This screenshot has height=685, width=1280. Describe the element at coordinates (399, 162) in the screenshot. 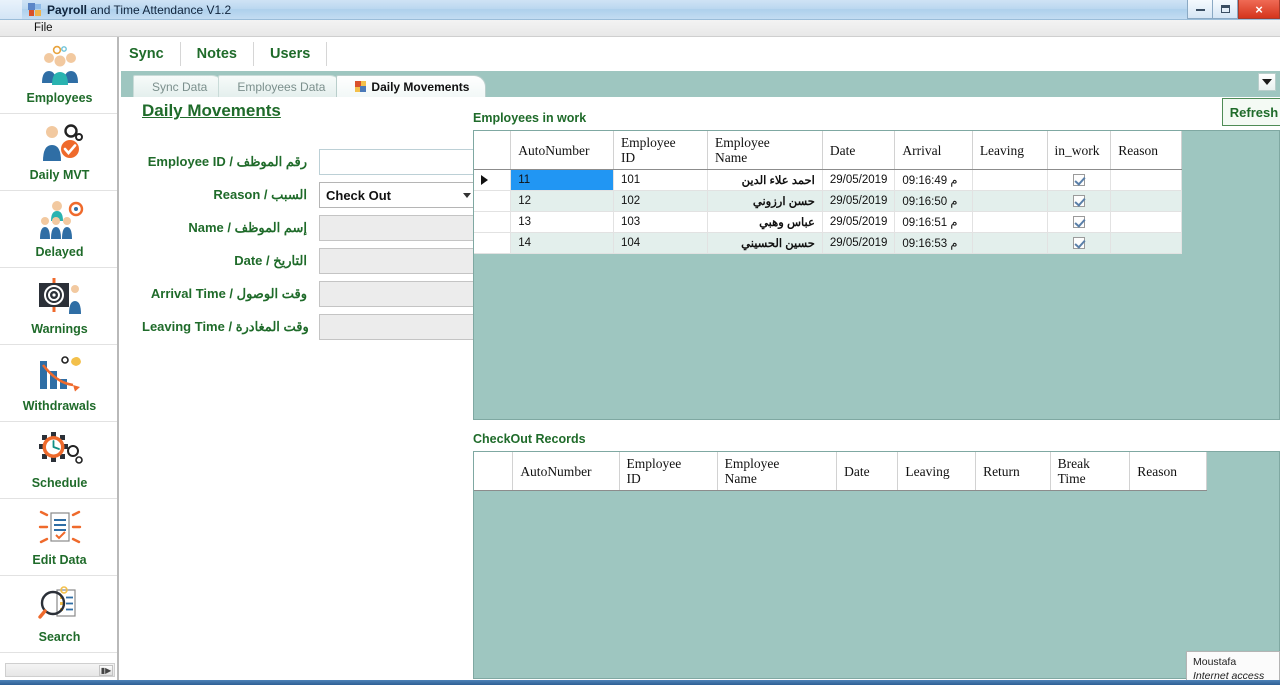

I see `employee-id-input` at that location.